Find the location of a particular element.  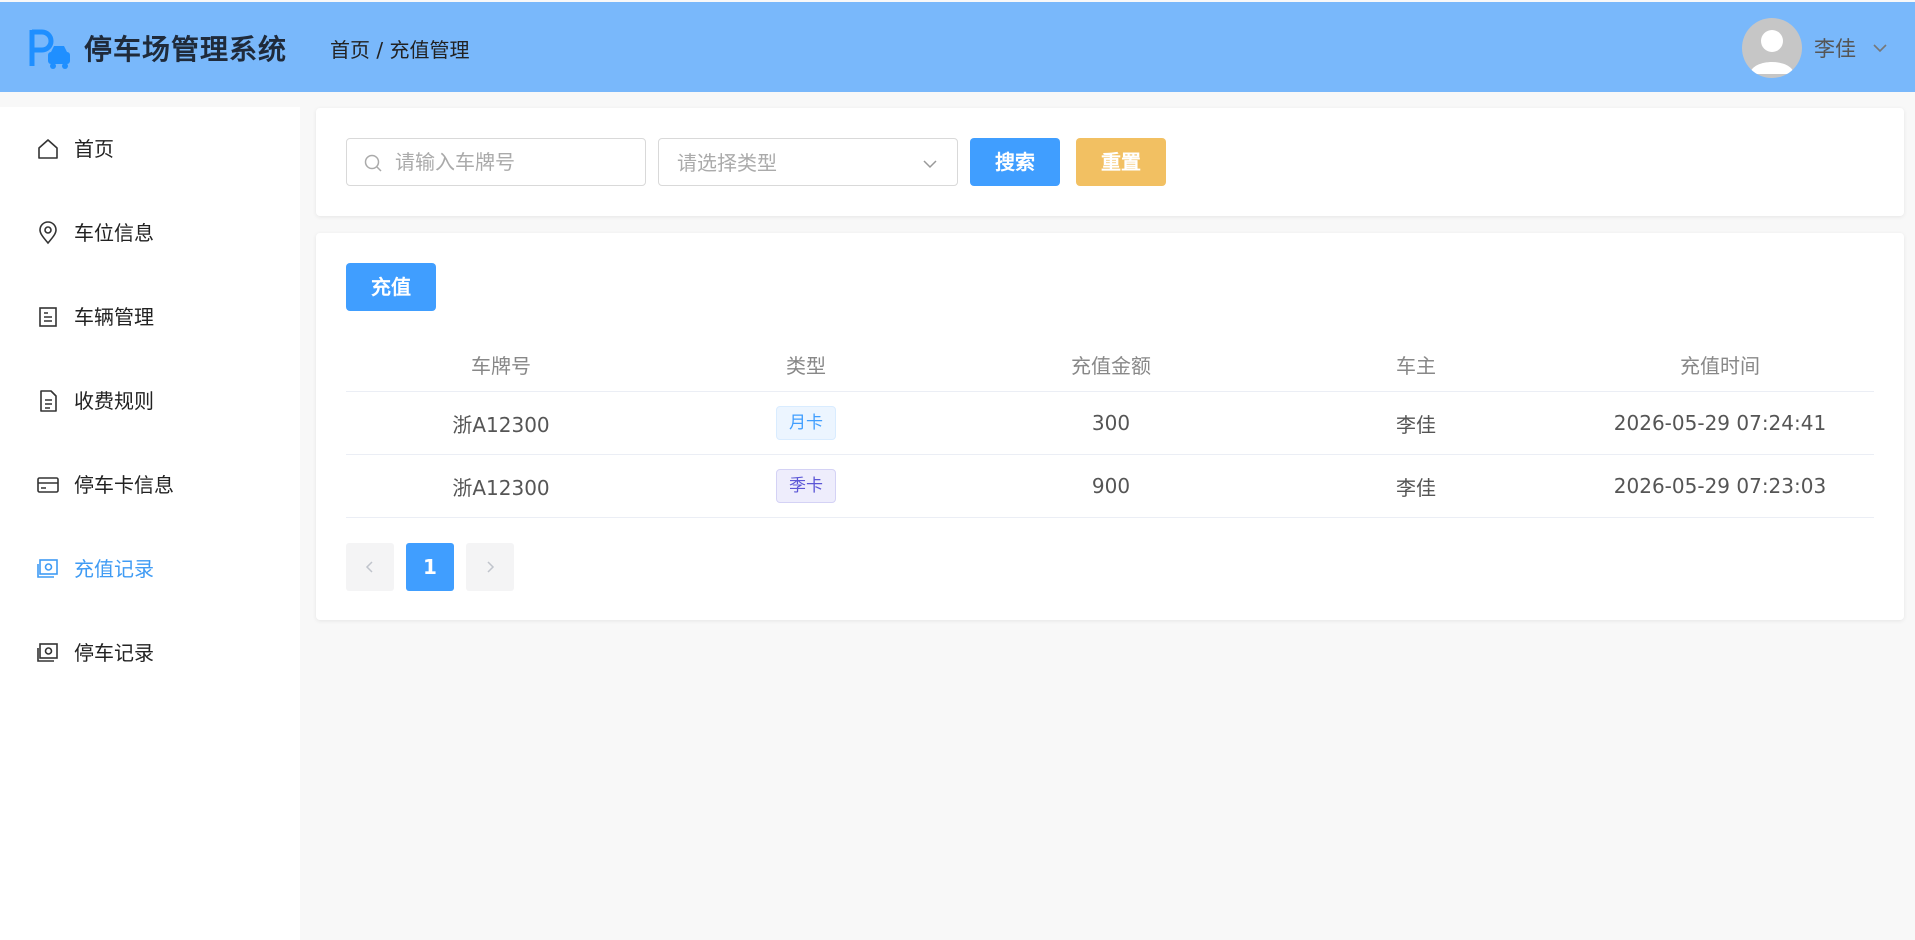

chevron-left-icon is located at coordinates (369, 567).